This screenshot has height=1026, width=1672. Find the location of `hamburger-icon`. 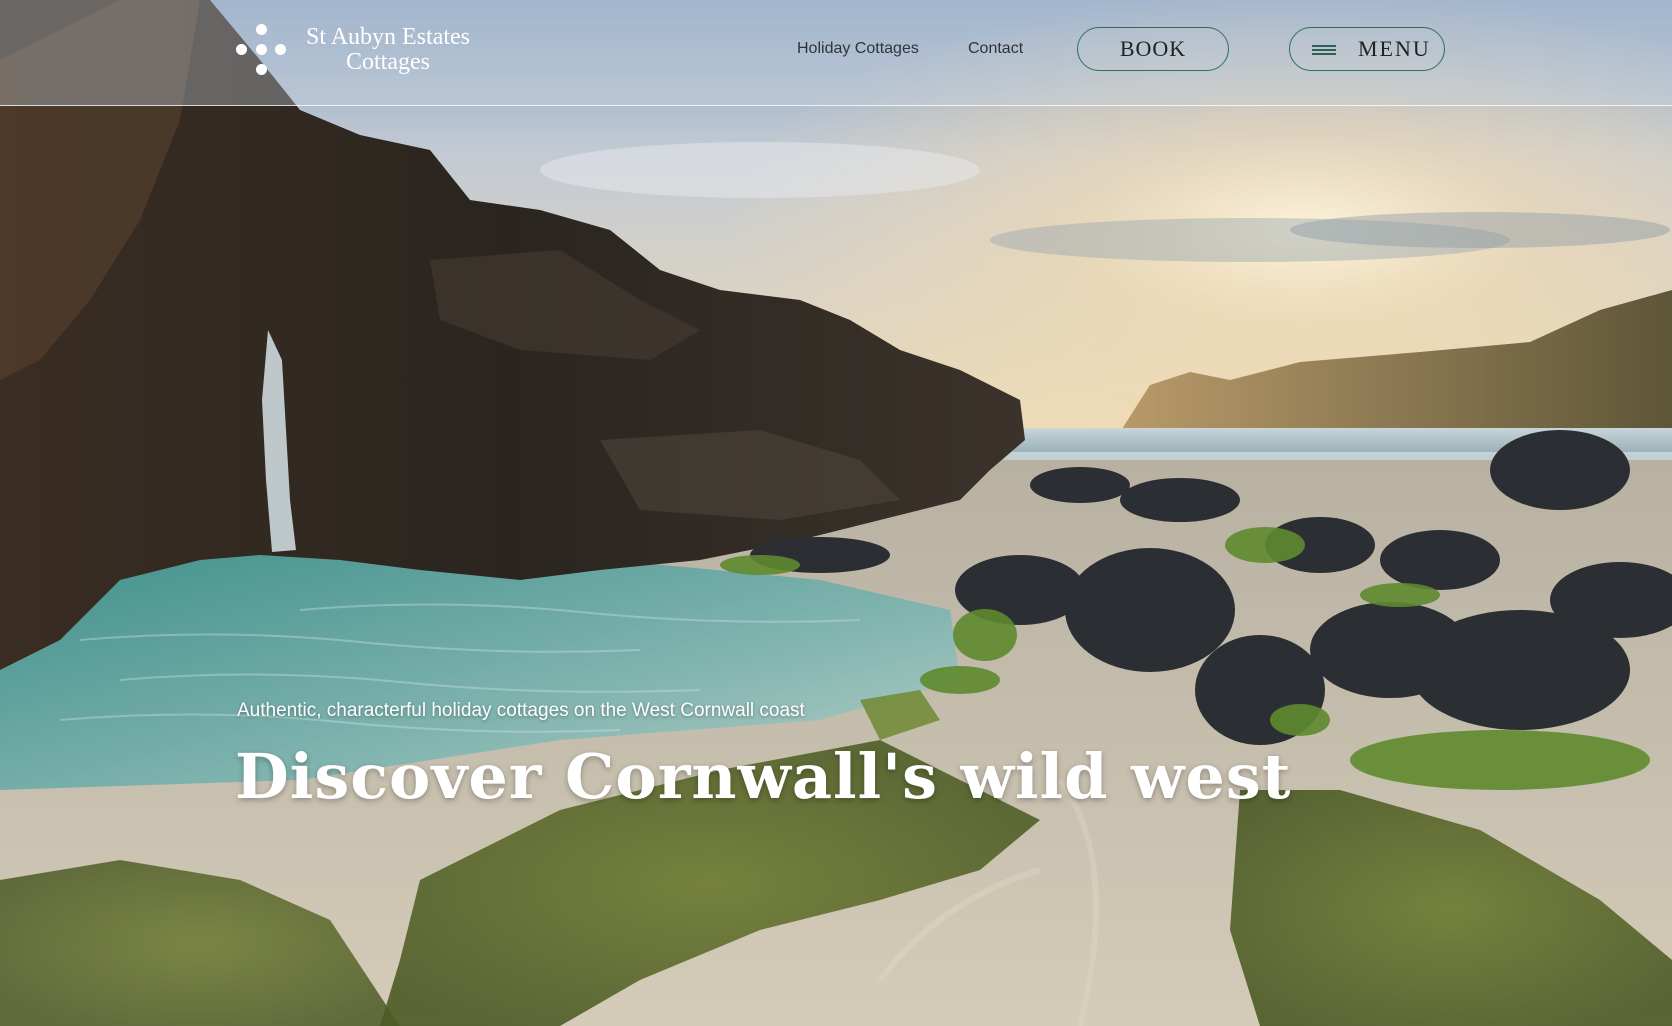

hamburger-icon is located at coordinates (1324, 49).